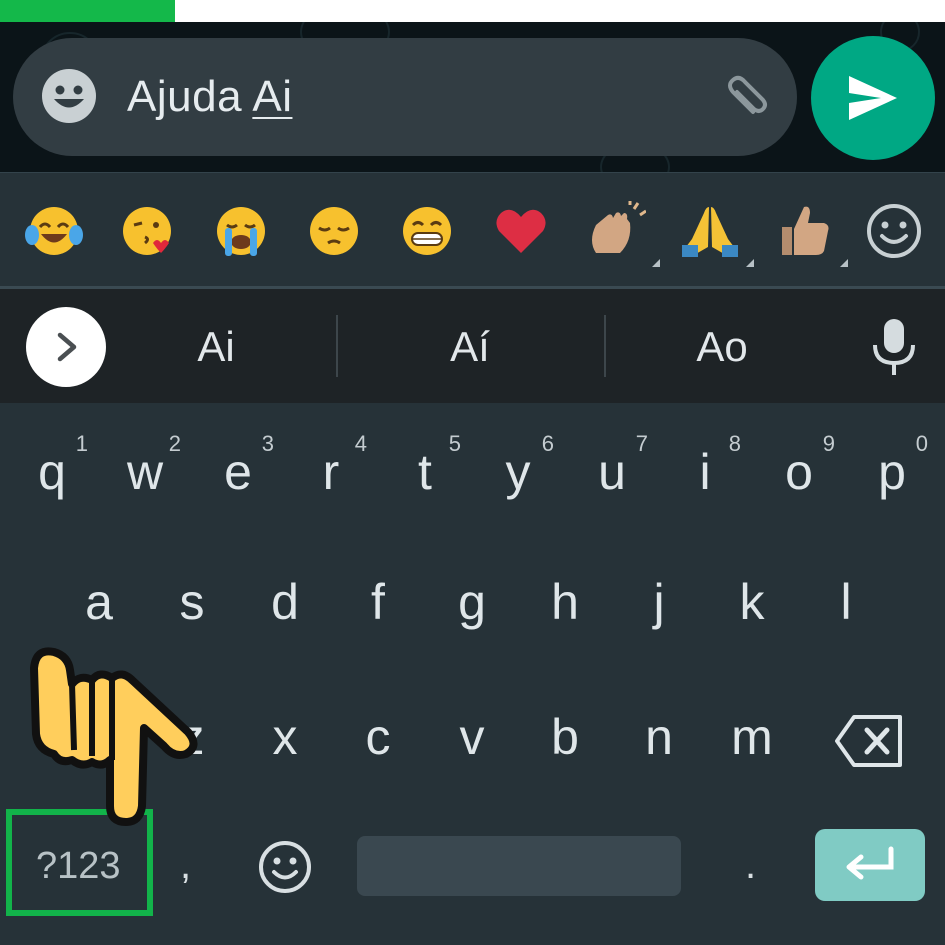 This screenshot has width=945, height=945. I want to click on key-q: q1, so click(52, 466).